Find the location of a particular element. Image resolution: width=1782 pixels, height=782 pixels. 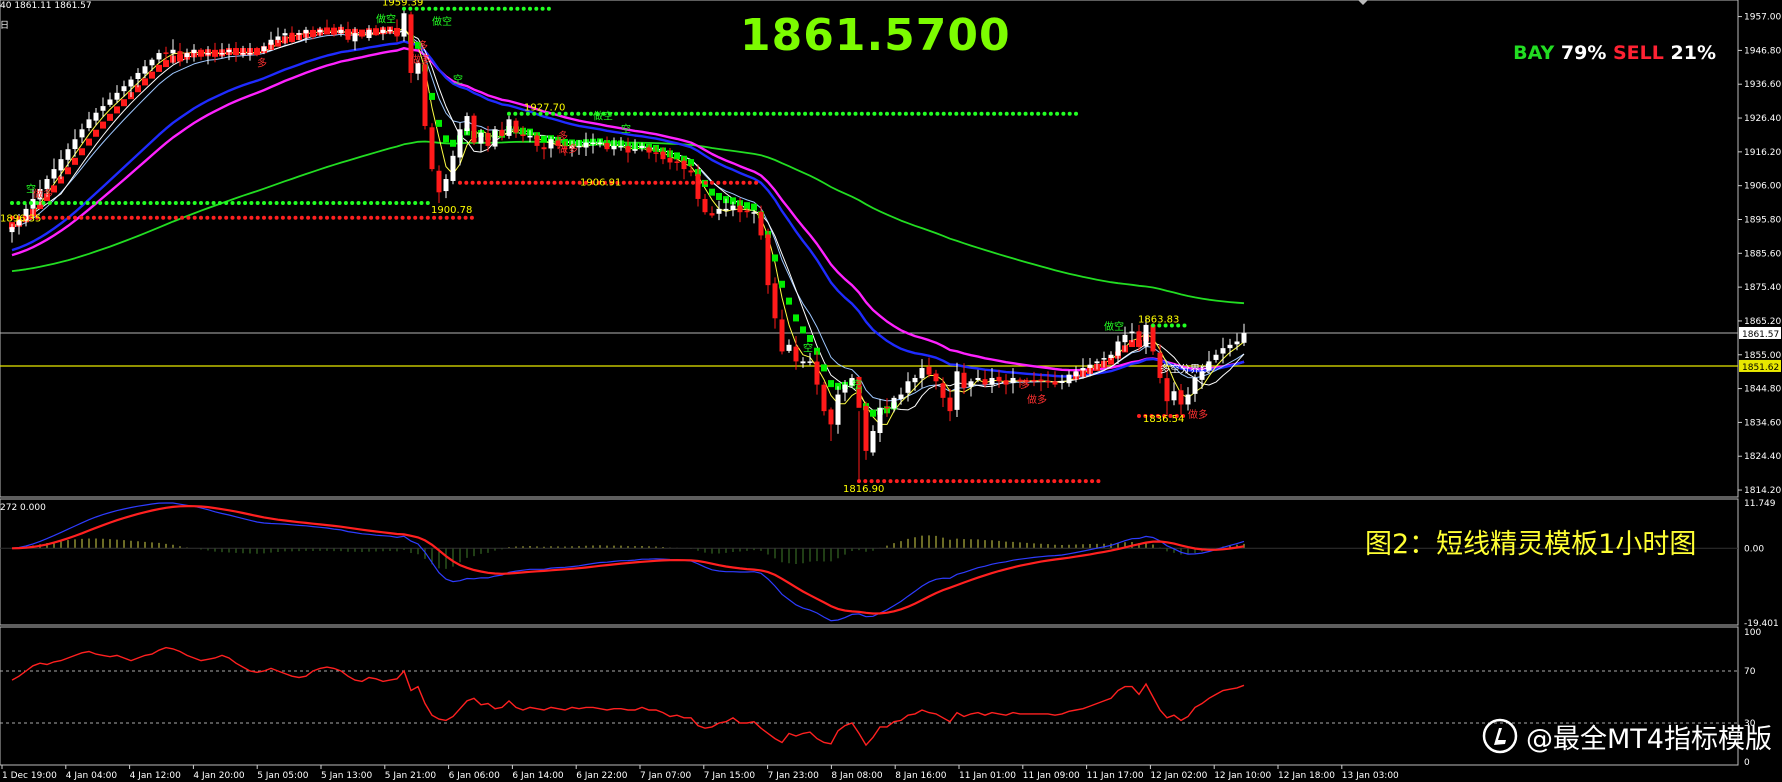

time-tick-label: 5 Jan 05:00 is located at coordinates (283, 776).